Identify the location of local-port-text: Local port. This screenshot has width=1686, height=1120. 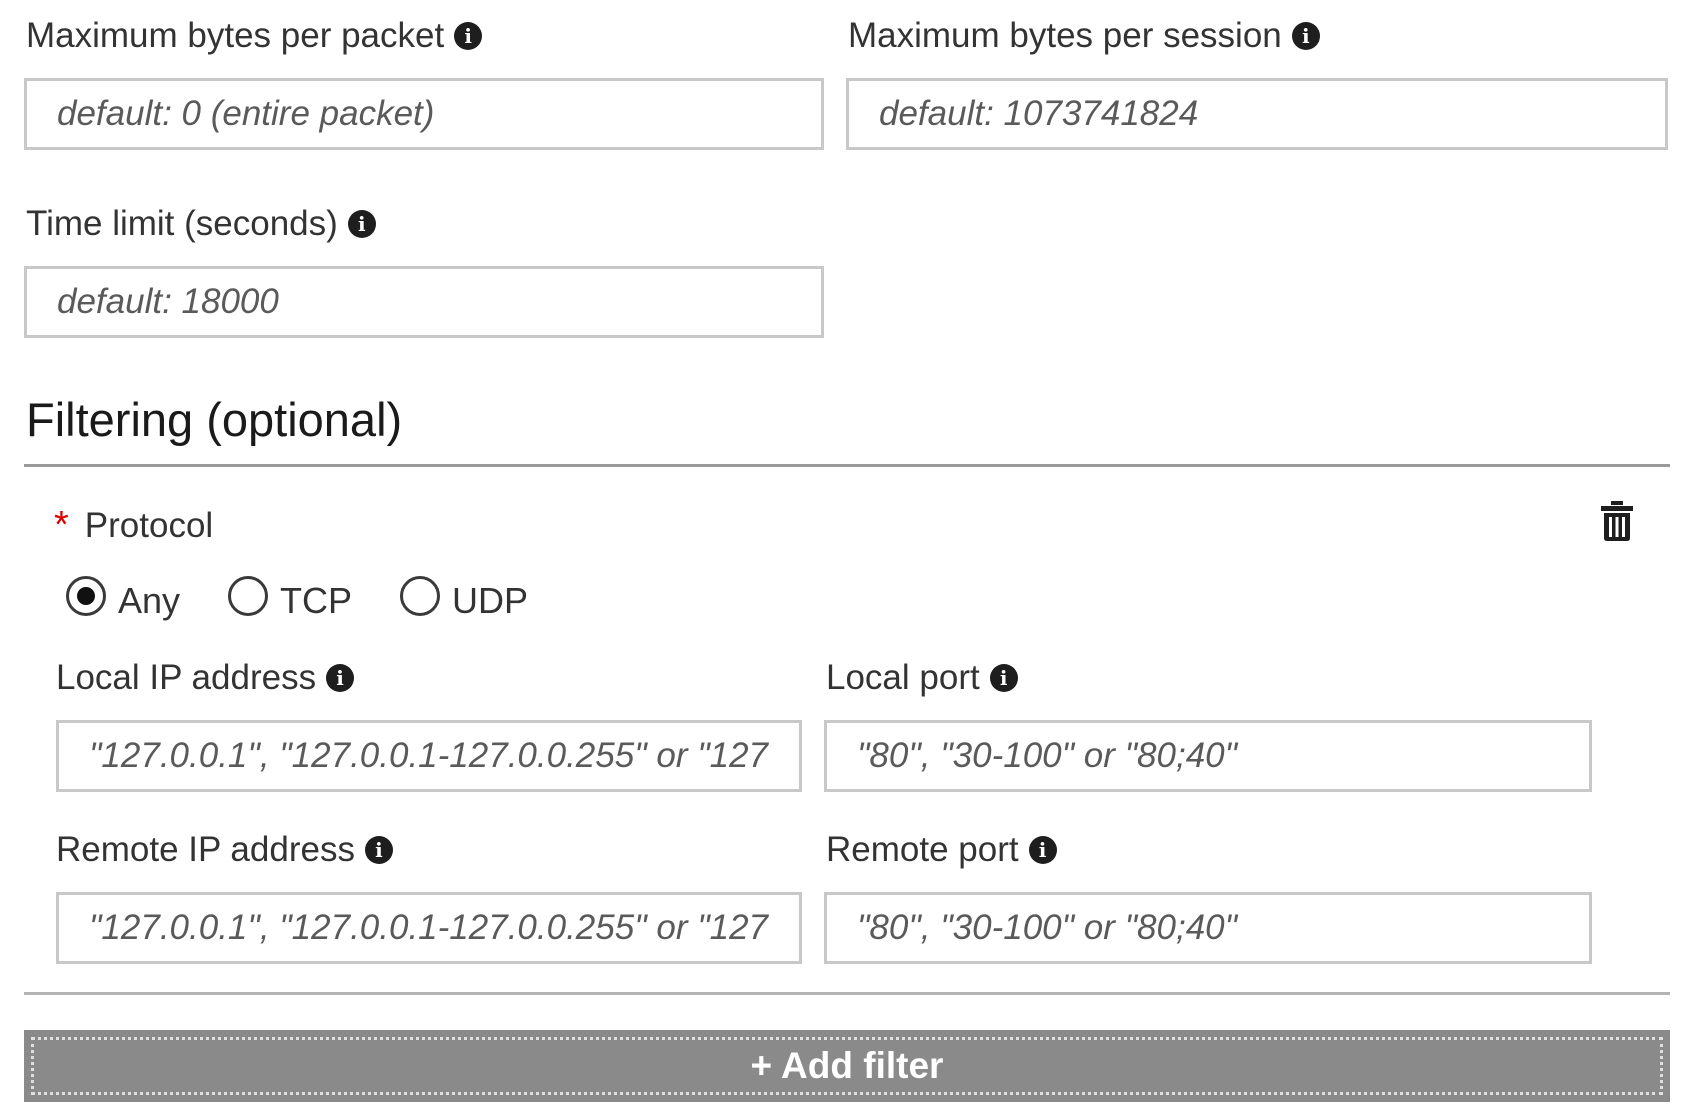
(903, 677).